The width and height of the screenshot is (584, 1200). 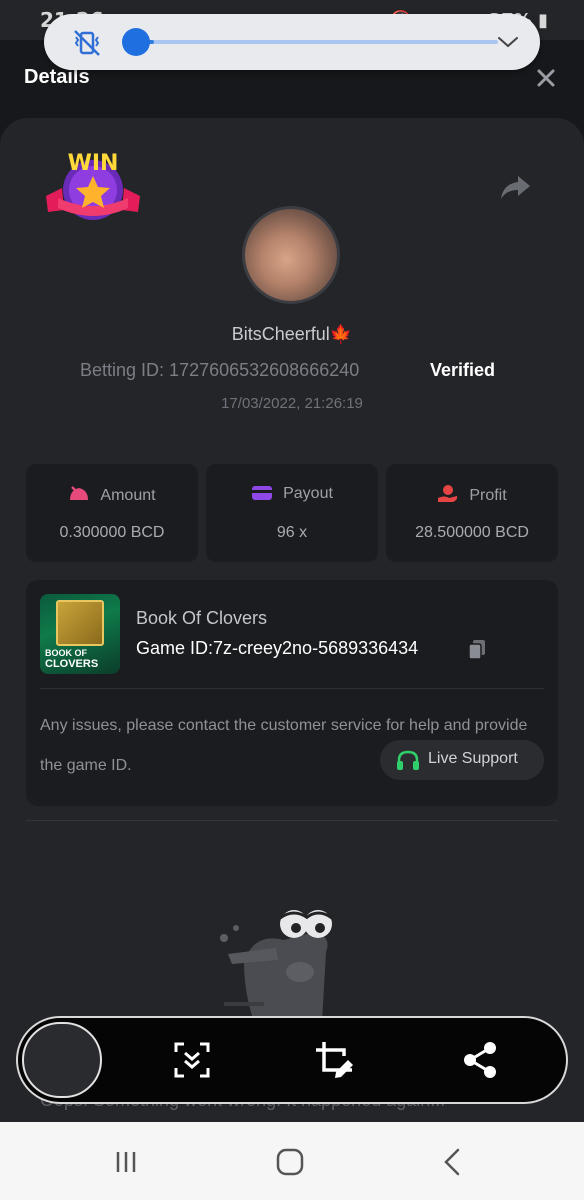 What do you see at coordinates (334, 1060) in the screenshot?
I see `crop-edit-icon` at bounding box center [334, 1060].